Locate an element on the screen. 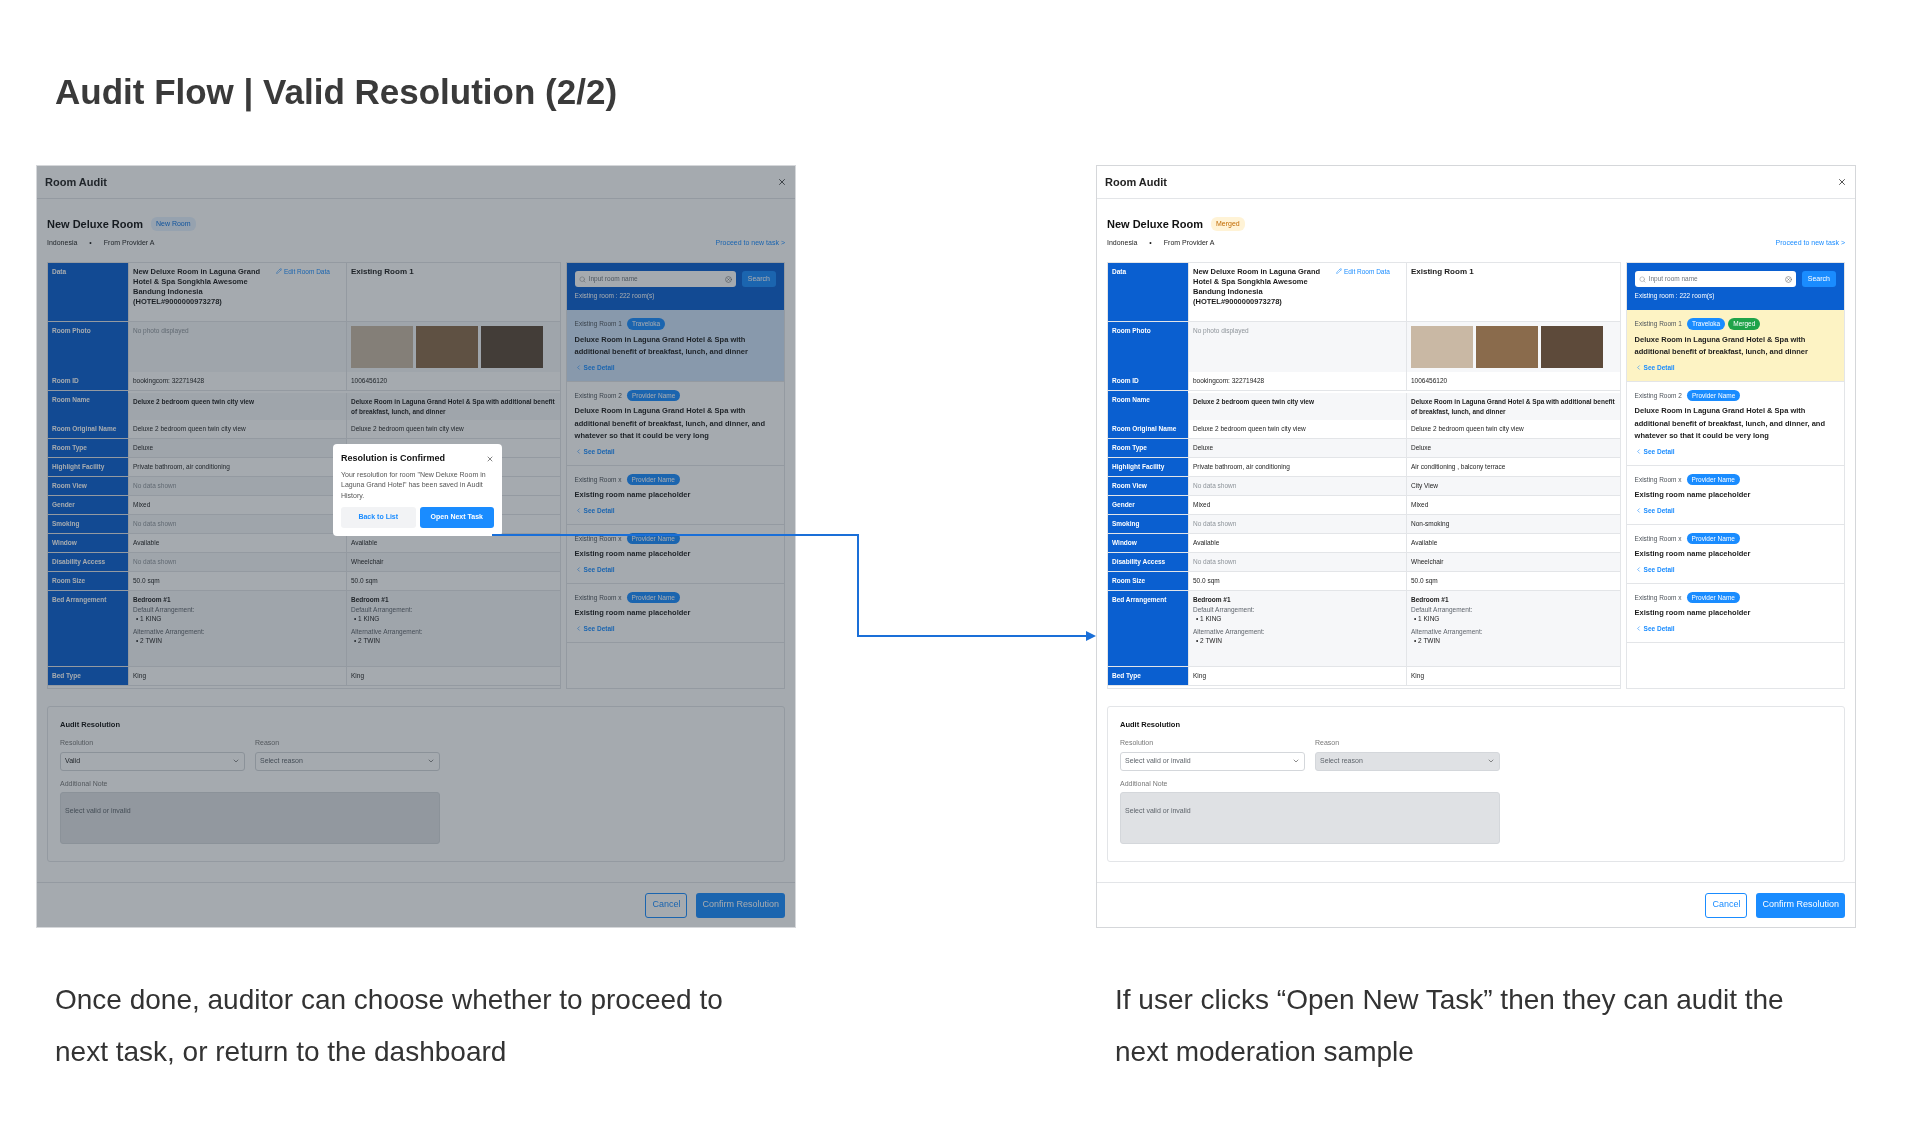  caption-text: Once done, auditor can choose whether to proceed to next task, or return to the dashboard is located at coordinates (389, 1026).